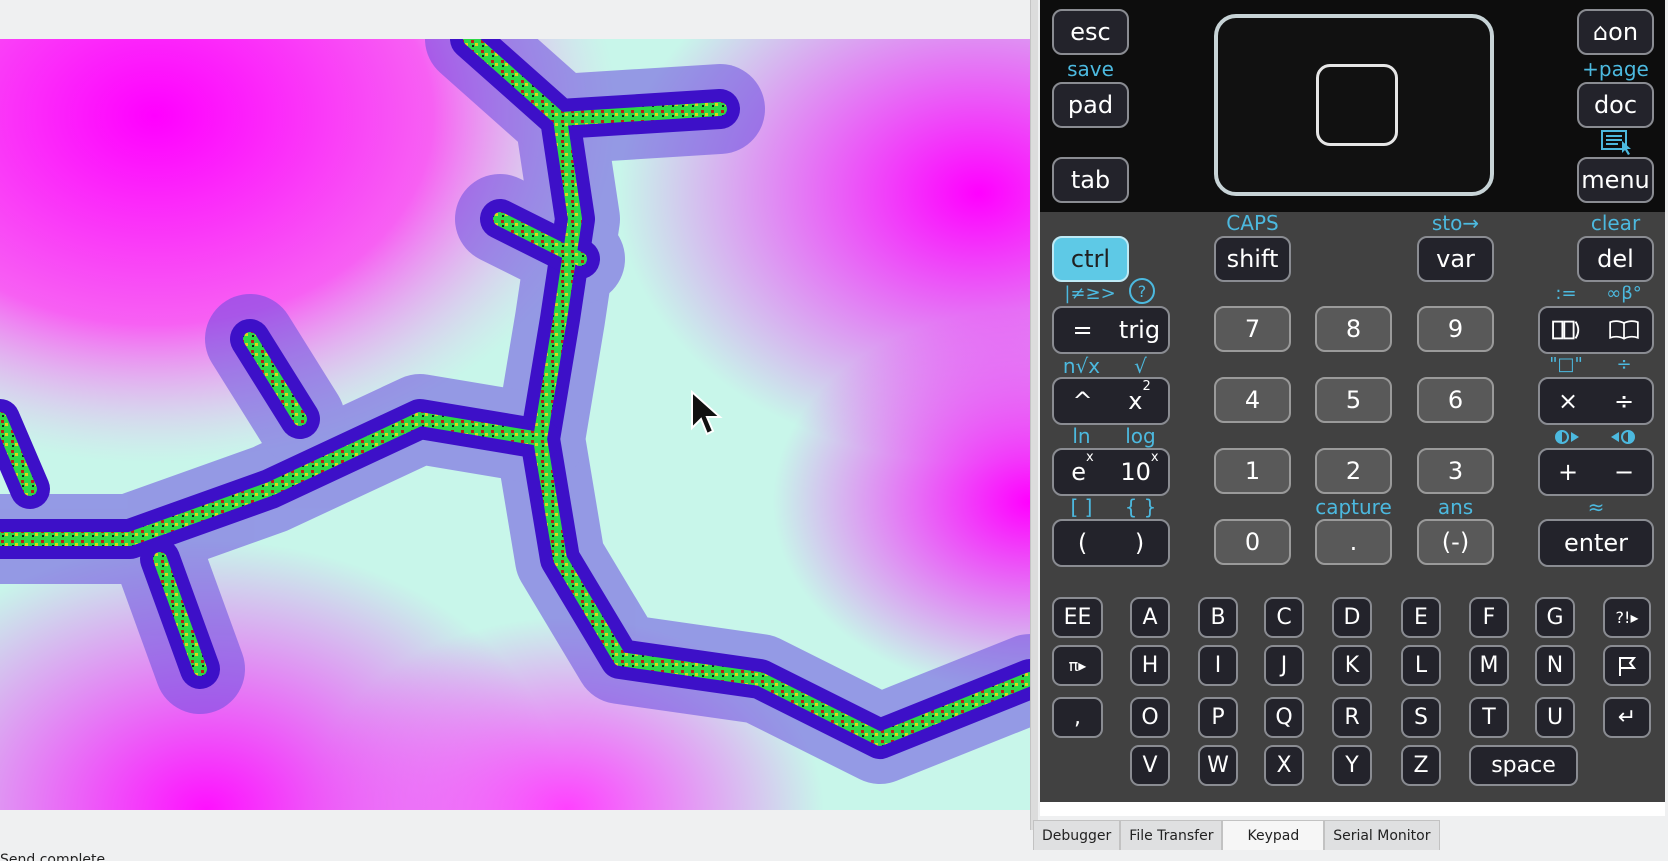 The height and width of the screenshot is (861, 1668). Describe the element at coordinates (1077, 665) in the screenshot. I see `pi-key: π▸` at that location.